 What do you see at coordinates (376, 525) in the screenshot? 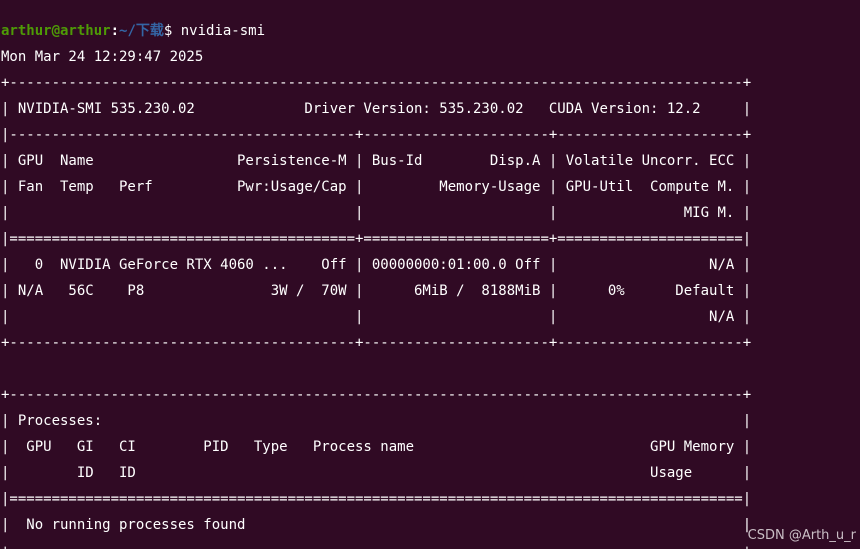
I see `process-table-message: | No running processes found |` at bounding box center [376, 525].